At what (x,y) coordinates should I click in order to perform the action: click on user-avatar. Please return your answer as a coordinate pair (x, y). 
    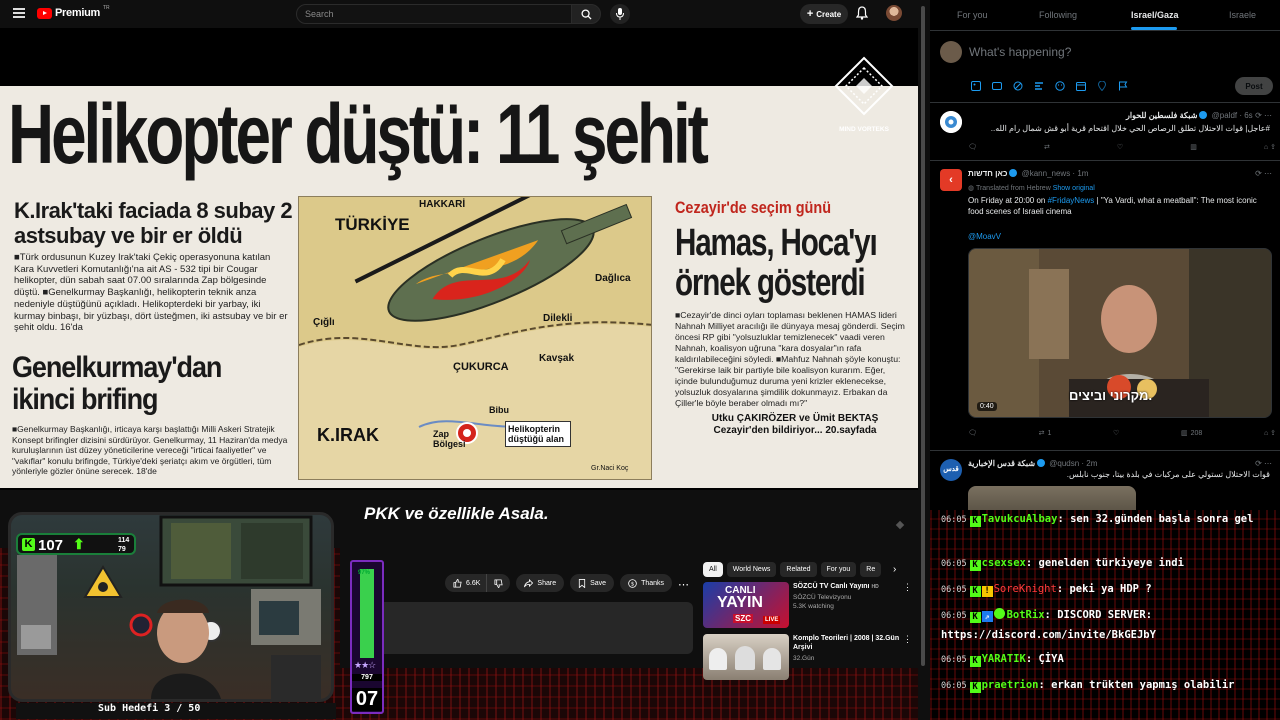
    Looking at the image, I should click on (951, 52).